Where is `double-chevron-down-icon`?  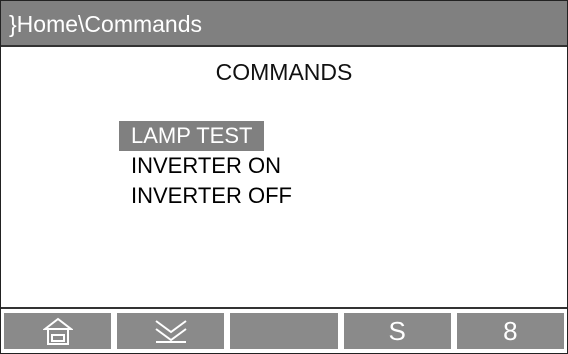 double-chevron-down-icon is located at coordinates (171, 331).